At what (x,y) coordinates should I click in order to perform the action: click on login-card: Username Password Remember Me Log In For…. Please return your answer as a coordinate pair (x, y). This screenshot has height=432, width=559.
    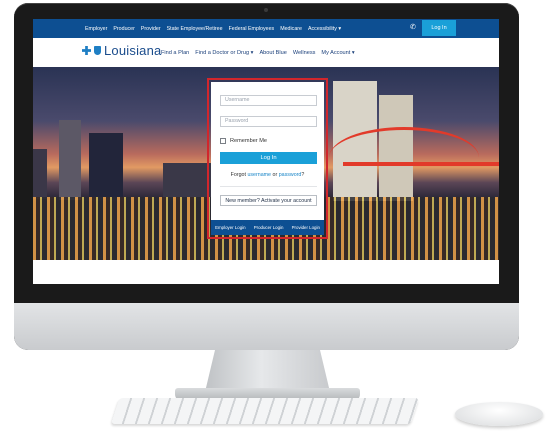
    Looking at the image, I should click on (267, 158).